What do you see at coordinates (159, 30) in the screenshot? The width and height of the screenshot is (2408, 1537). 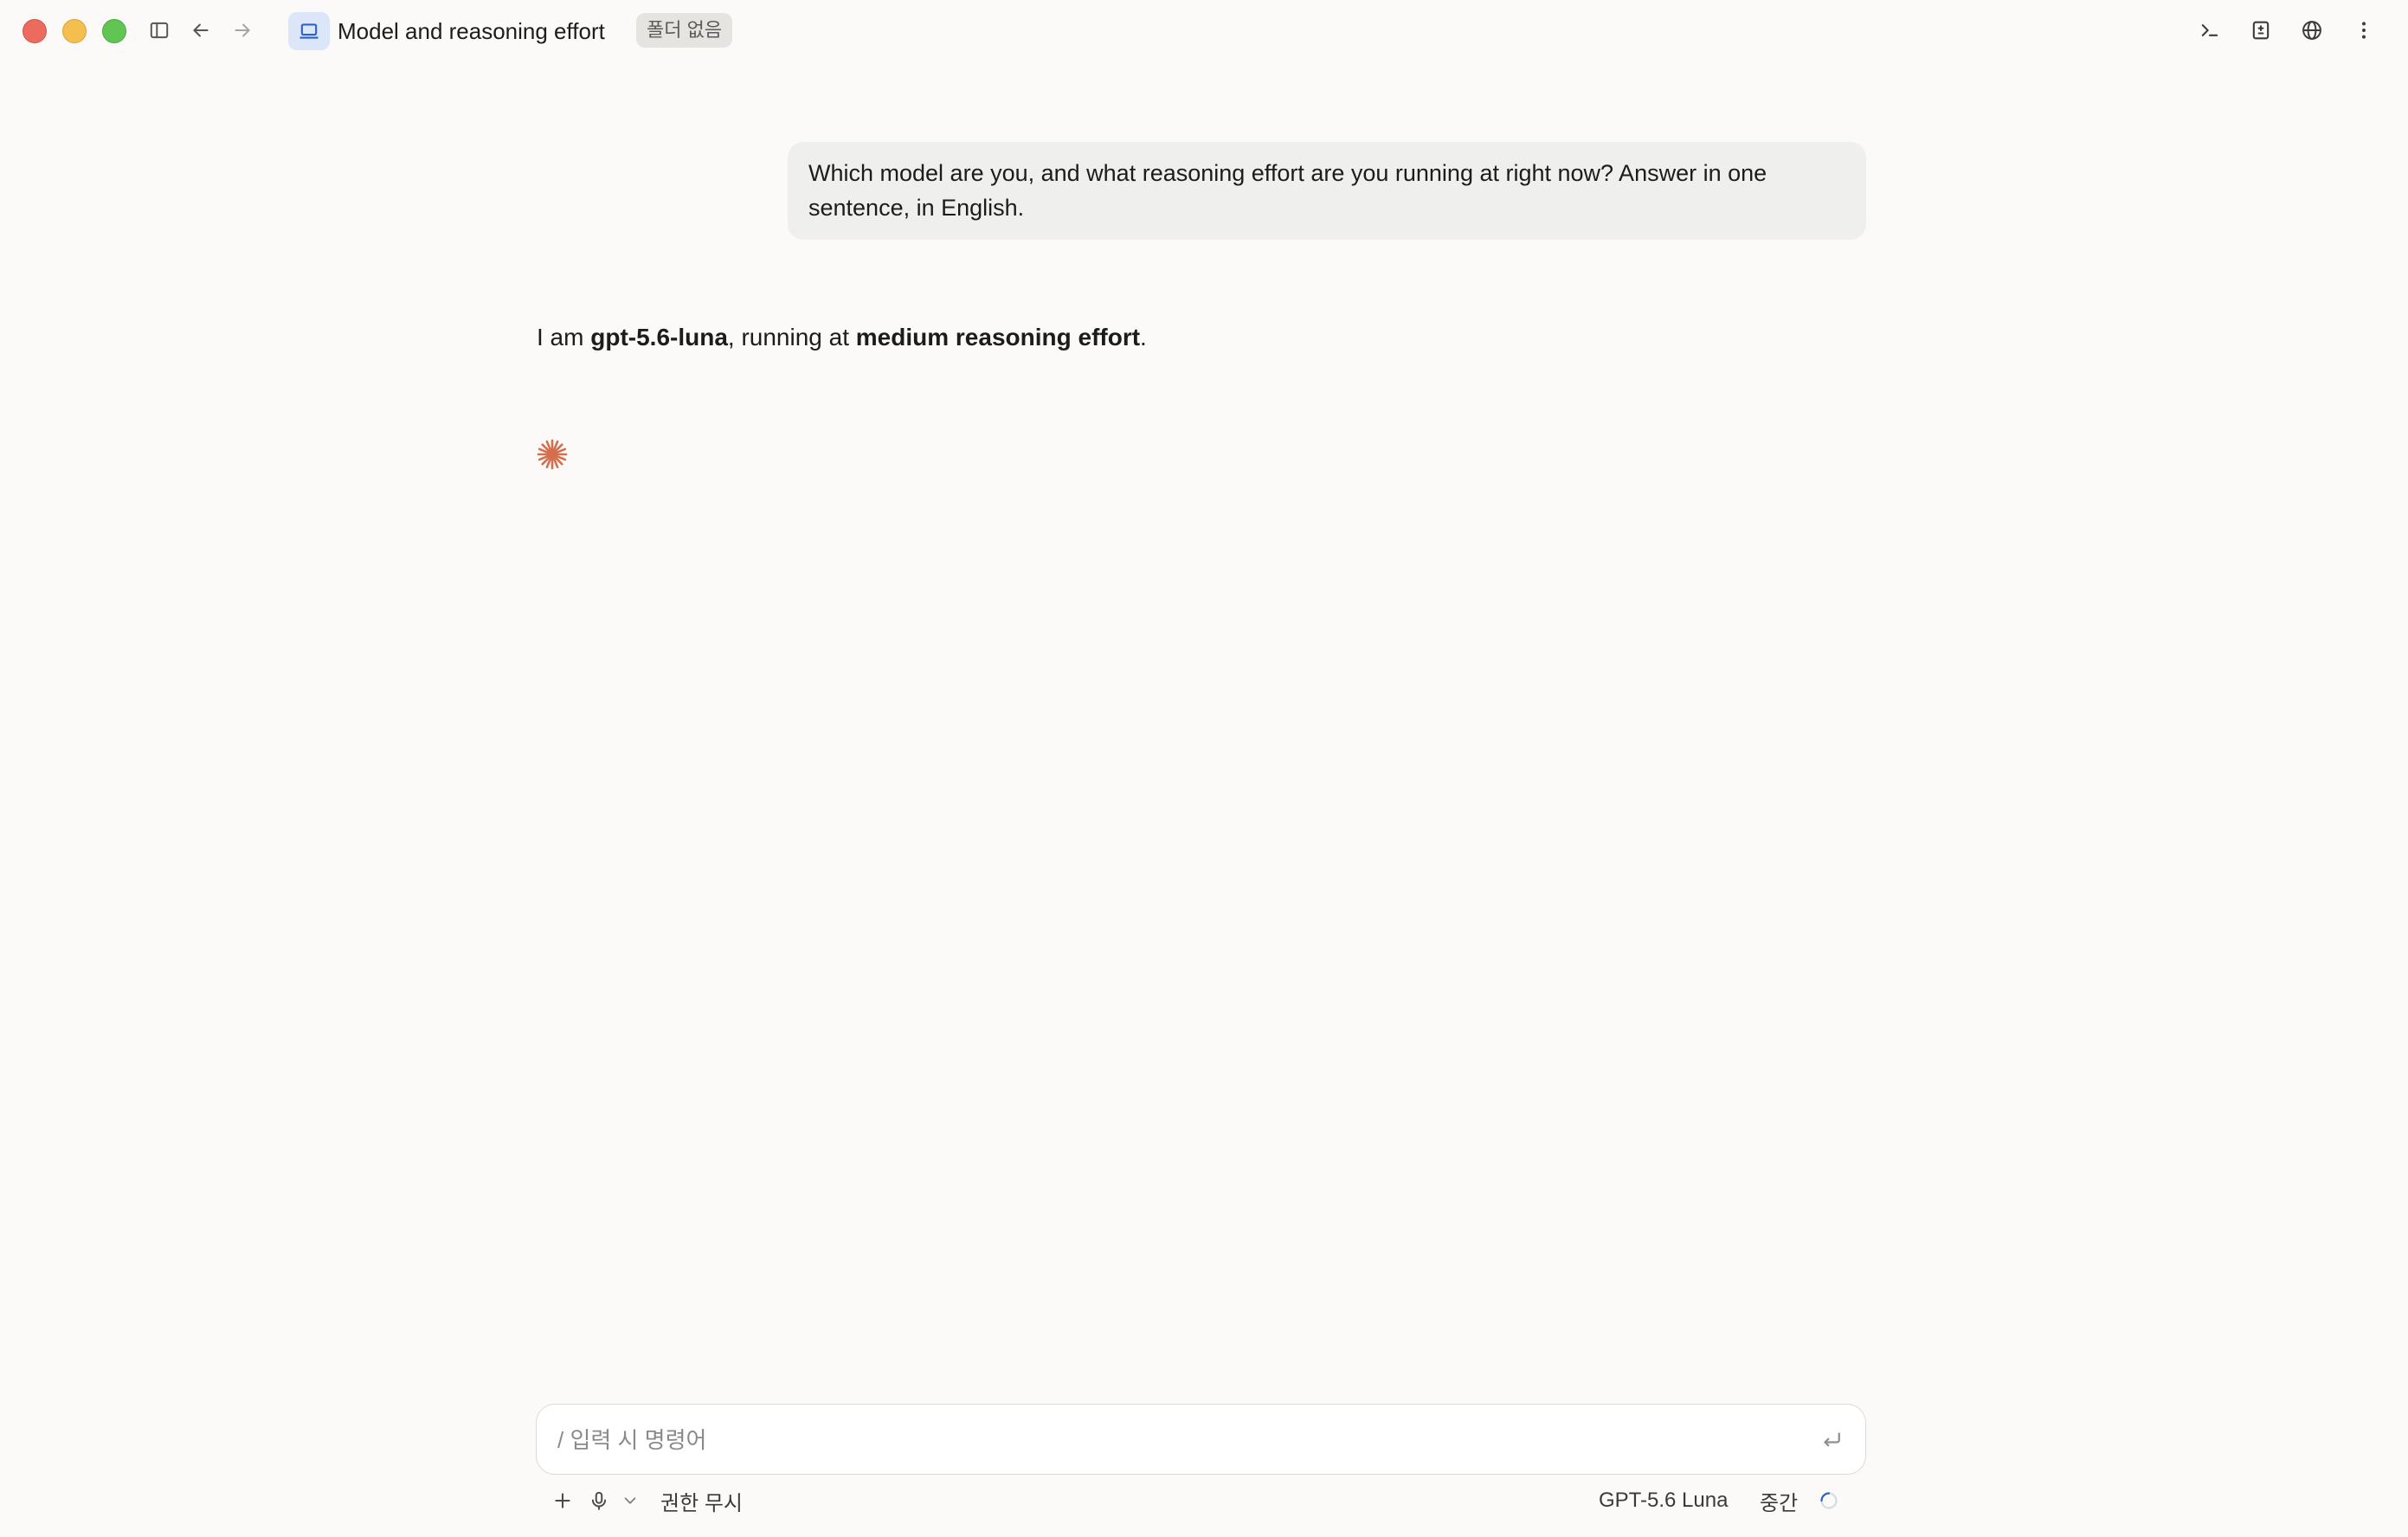 I see `sidebar-toggle-icon` at bounding box center [159, 30].